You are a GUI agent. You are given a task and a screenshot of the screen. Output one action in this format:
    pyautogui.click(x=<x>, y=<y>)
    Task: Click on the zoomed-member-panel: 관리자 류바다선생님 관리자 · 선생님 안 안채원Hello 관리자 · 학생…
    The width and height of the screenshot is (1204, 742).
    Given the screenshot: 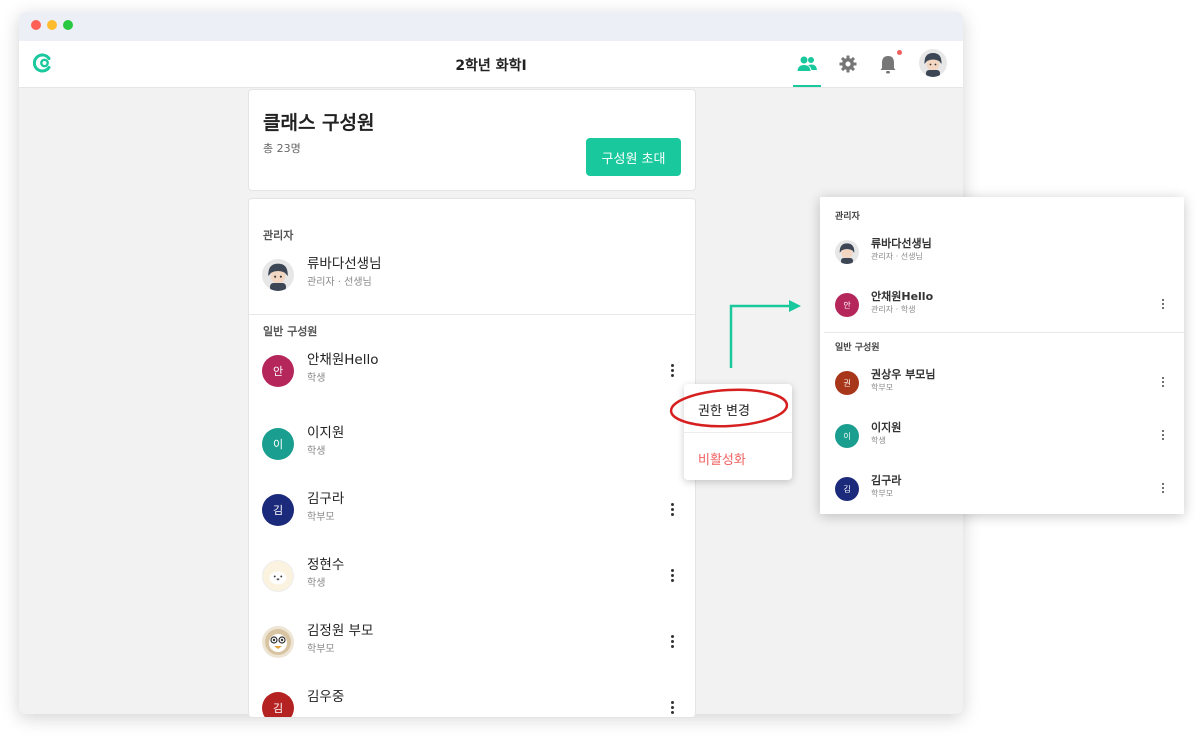 What is the action you would take?
    pyautogui.click(x=1002, y=355)
    